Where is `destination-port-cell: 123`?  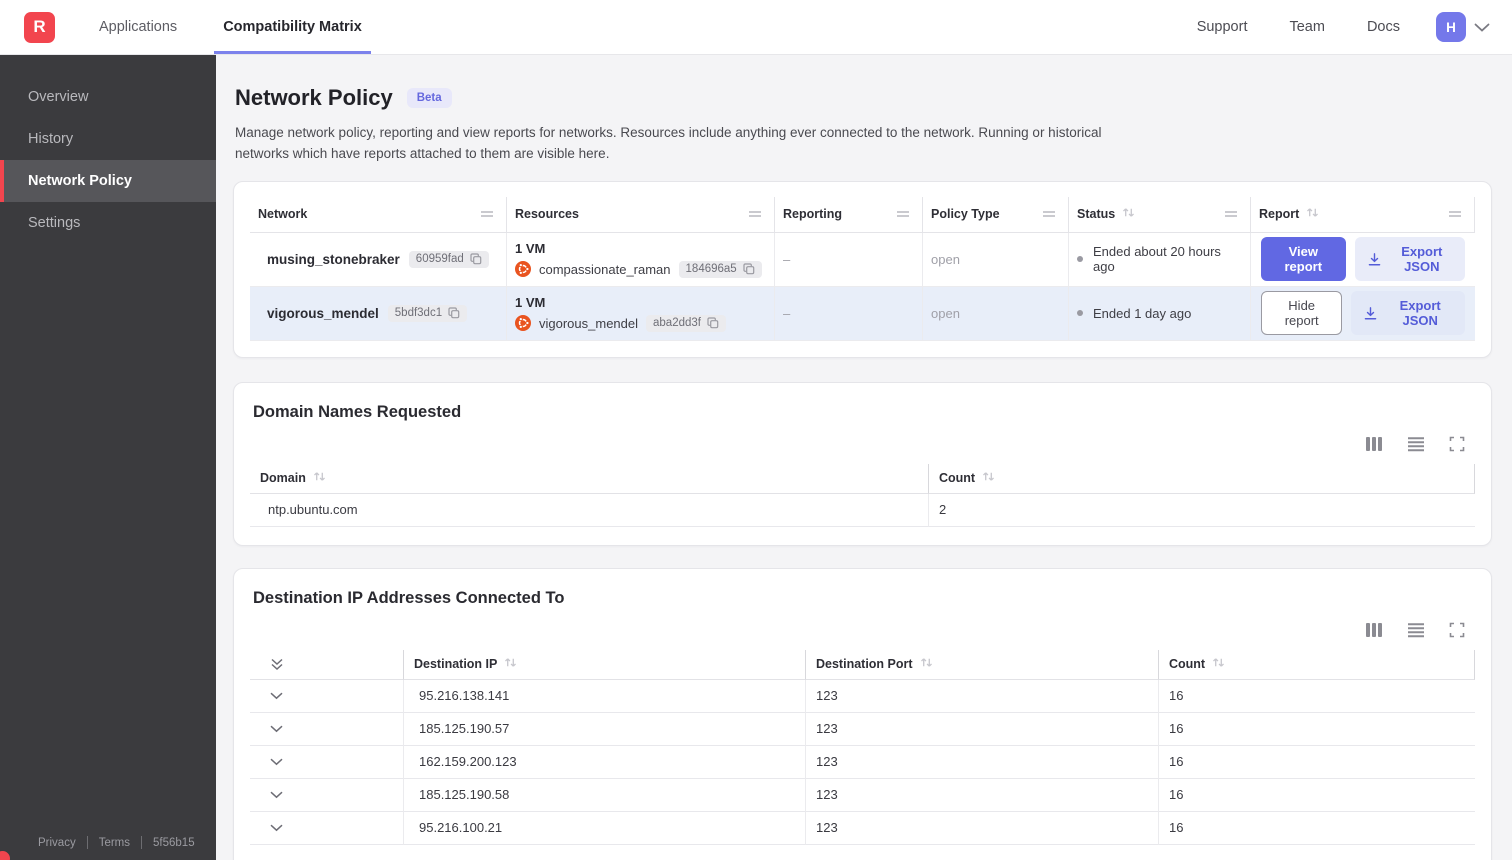 destination-port-cell: 123 is located at coordinates (981, 828).